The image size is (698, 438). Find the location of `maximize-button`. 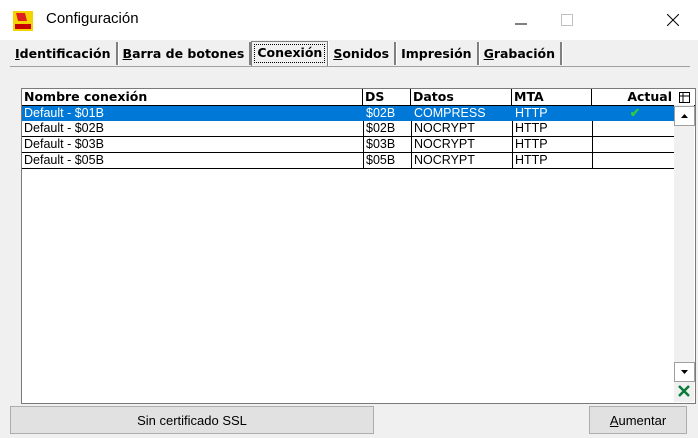

maximize-button is located at coordinates (567, 20).